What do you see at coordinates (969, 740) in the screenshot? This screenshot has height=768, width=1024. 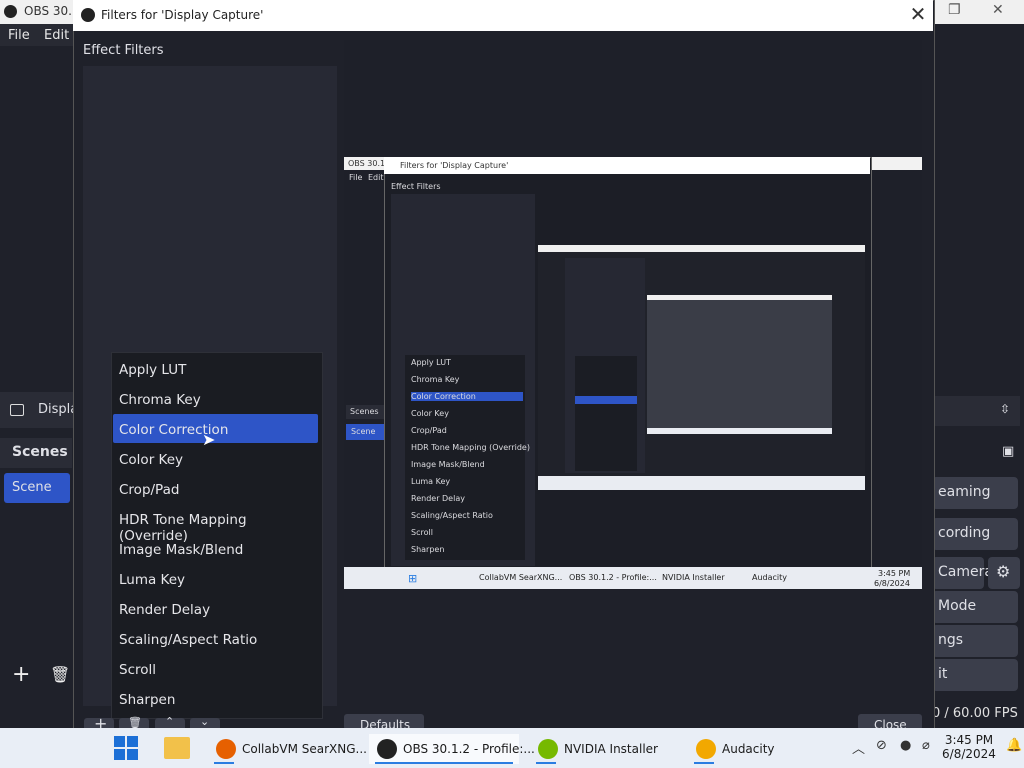 I see `clock-time: 3:45 PM` at bounding box center [969, 740].